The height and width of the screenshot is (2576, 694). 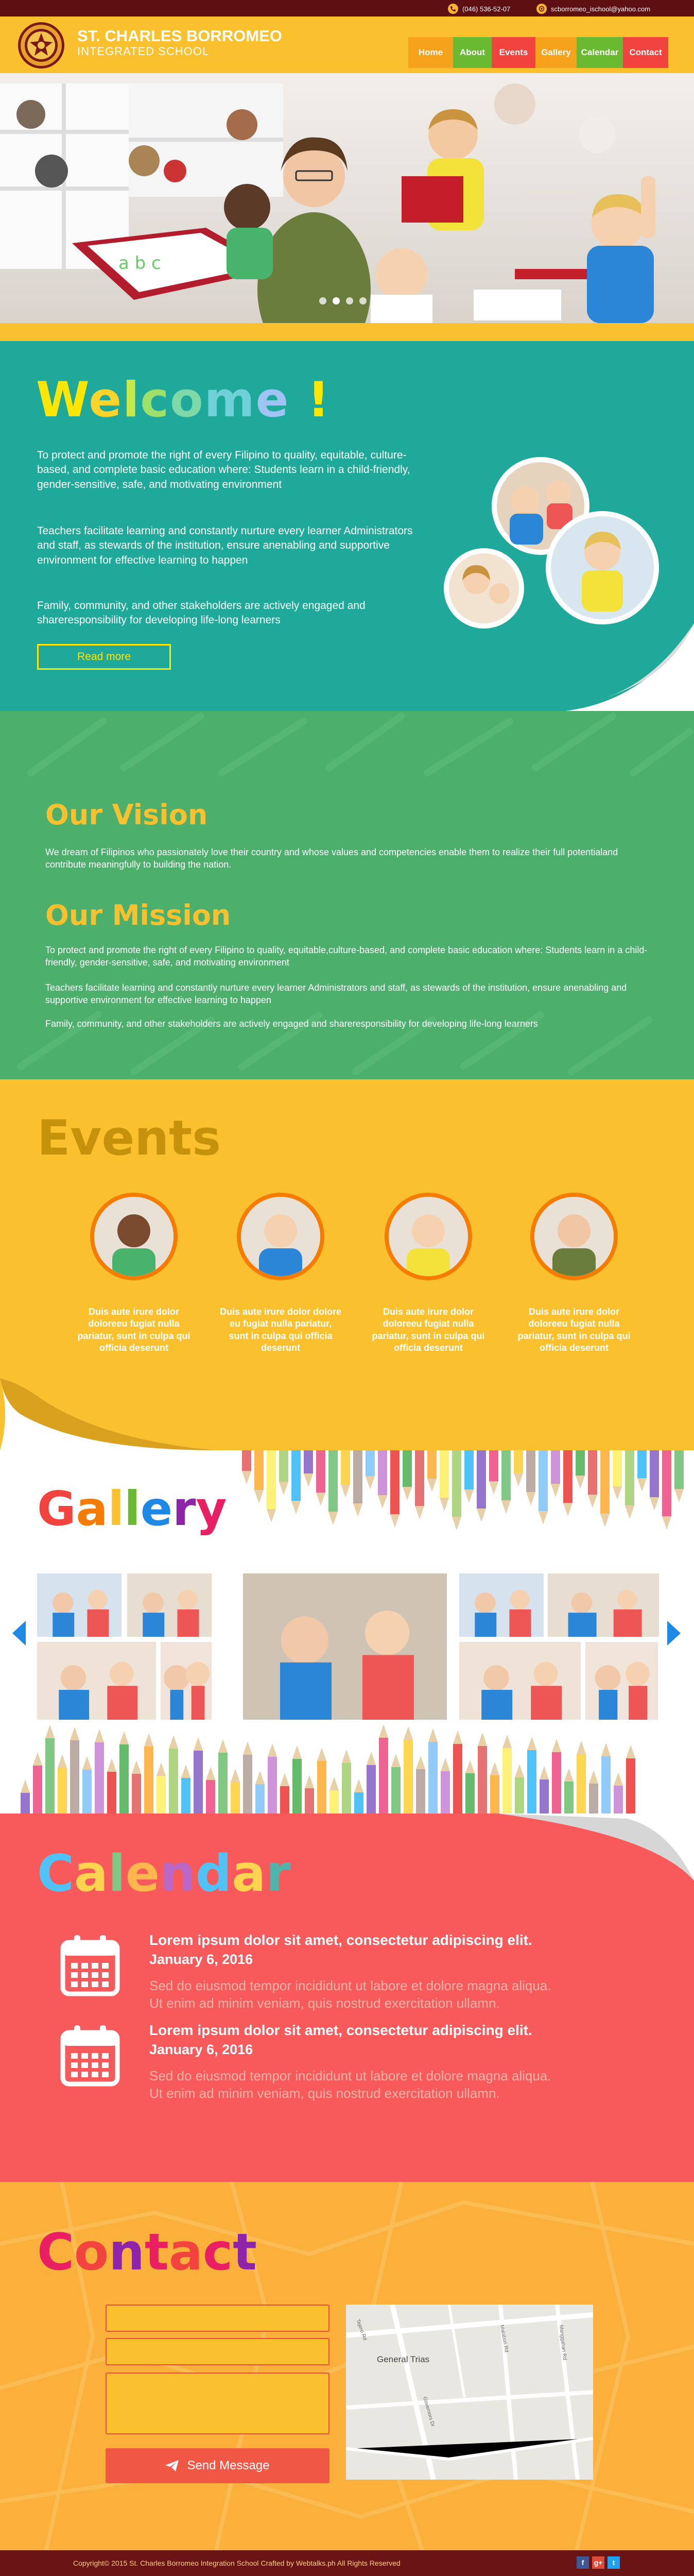 I want to click on phone-info: (046) 536-52-07, so click(x=479, y=9).